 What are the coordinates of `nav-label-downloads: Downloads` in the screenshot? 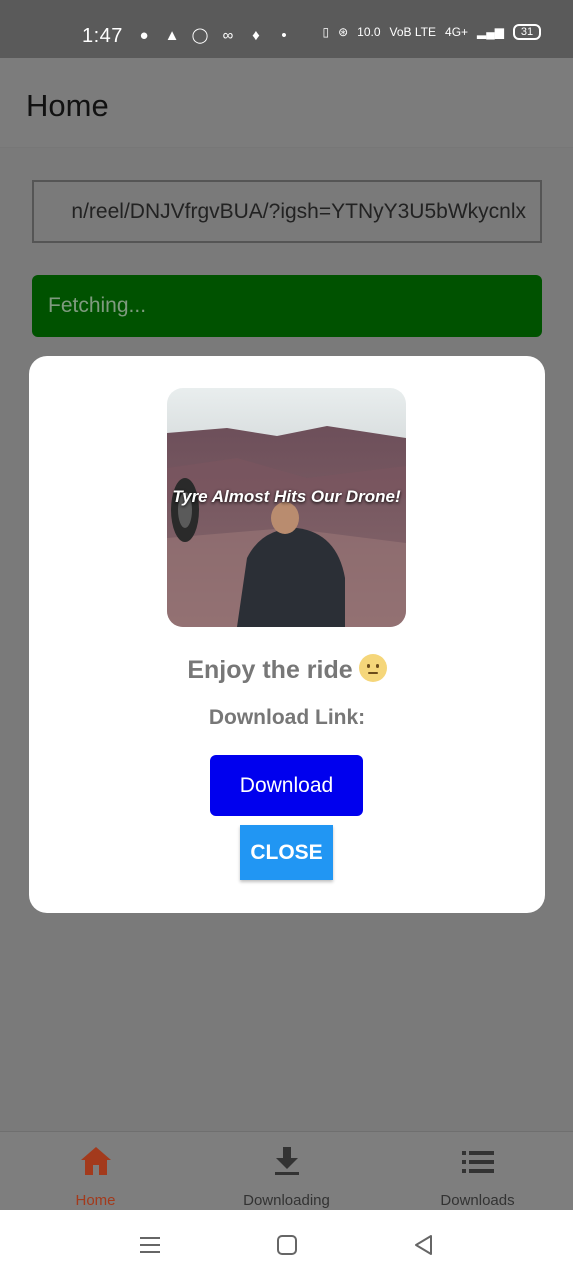 It's located at (477, 1200).